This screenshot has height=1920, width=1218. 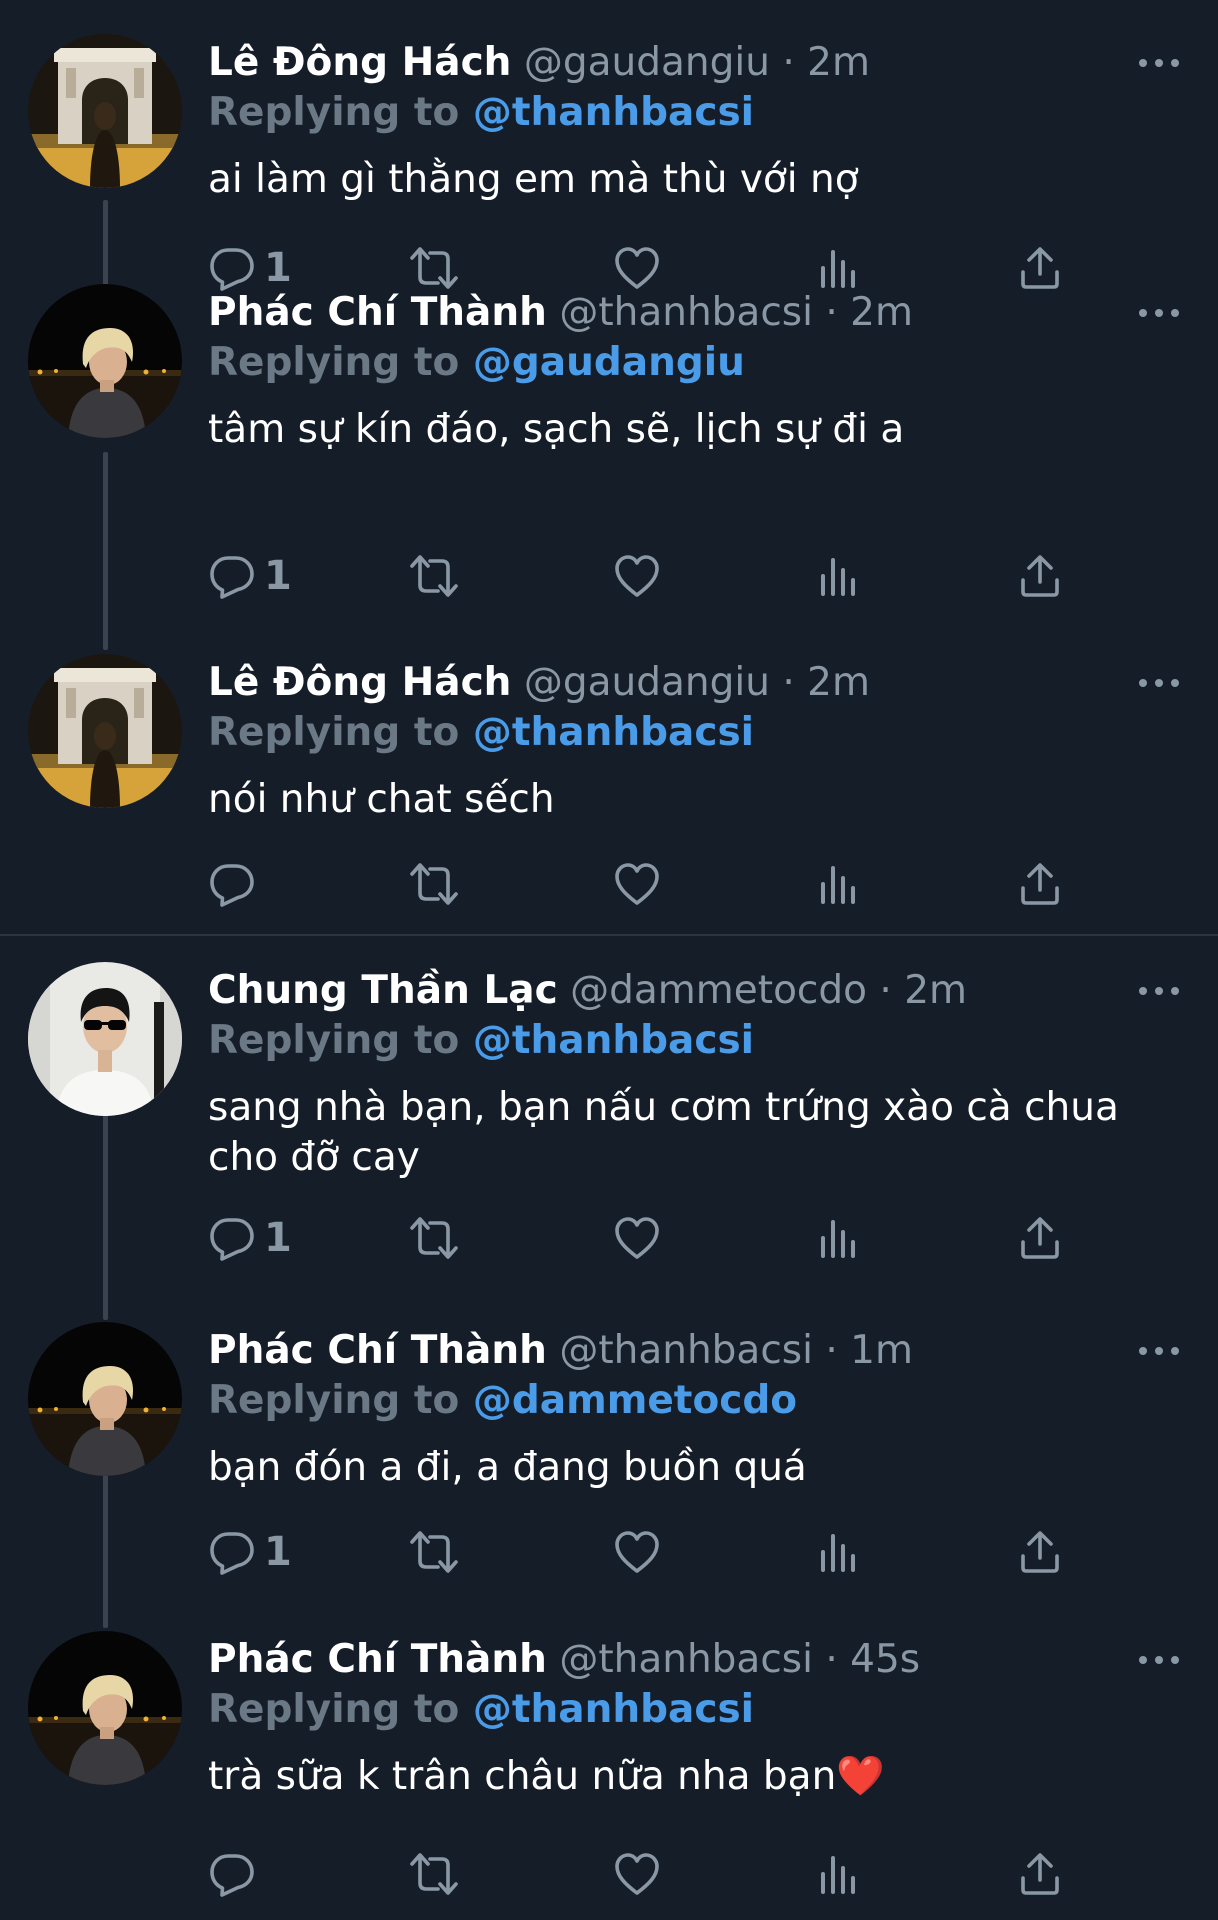 I want to click on tweet-header: Phác Chí Thành @thanhbacsi · 45s, so click(x=564, y=1660).